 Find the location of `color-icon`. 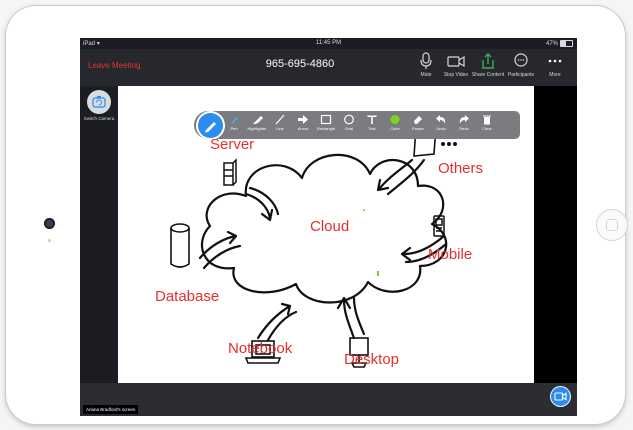

color-icon is located at coordinates (395, 119).